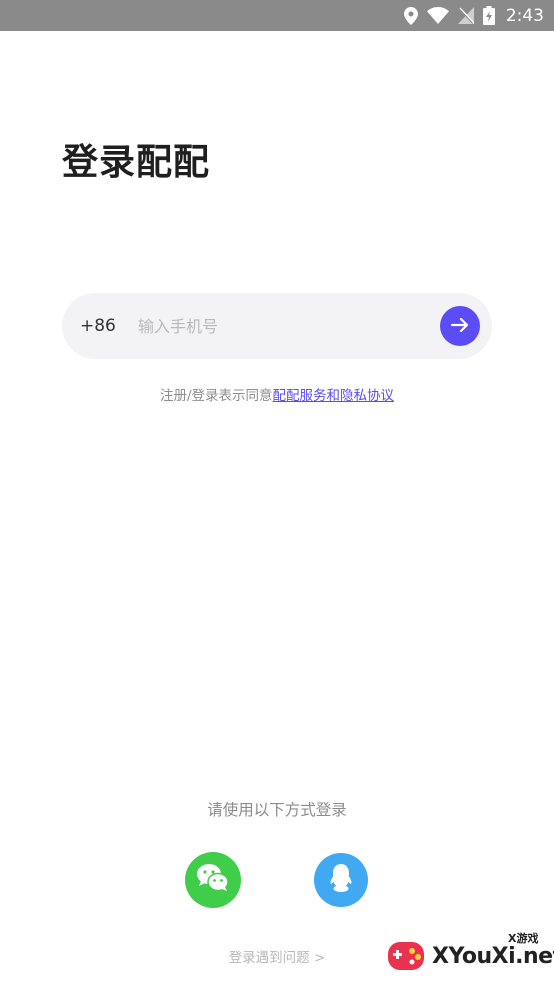  Describe the element at coordinates (277, 15) in the screenshot. I see `status-bar: 2:43` at that location.